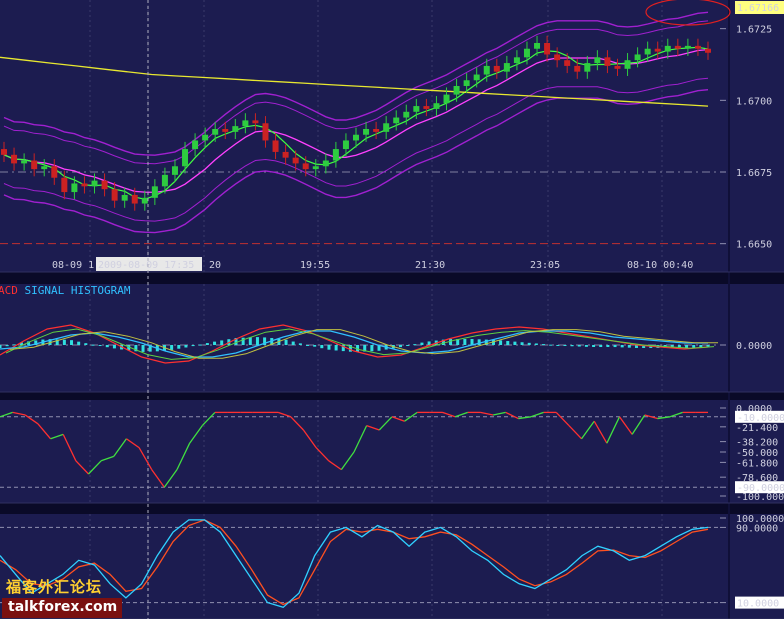 This screenshot has width=784, height=619. What do you see at coordinates (65, 290) in the screenshot?
I see `macd-legend: ACD SIGNAL HISTOGRAM` at bounding box center [65, 290].